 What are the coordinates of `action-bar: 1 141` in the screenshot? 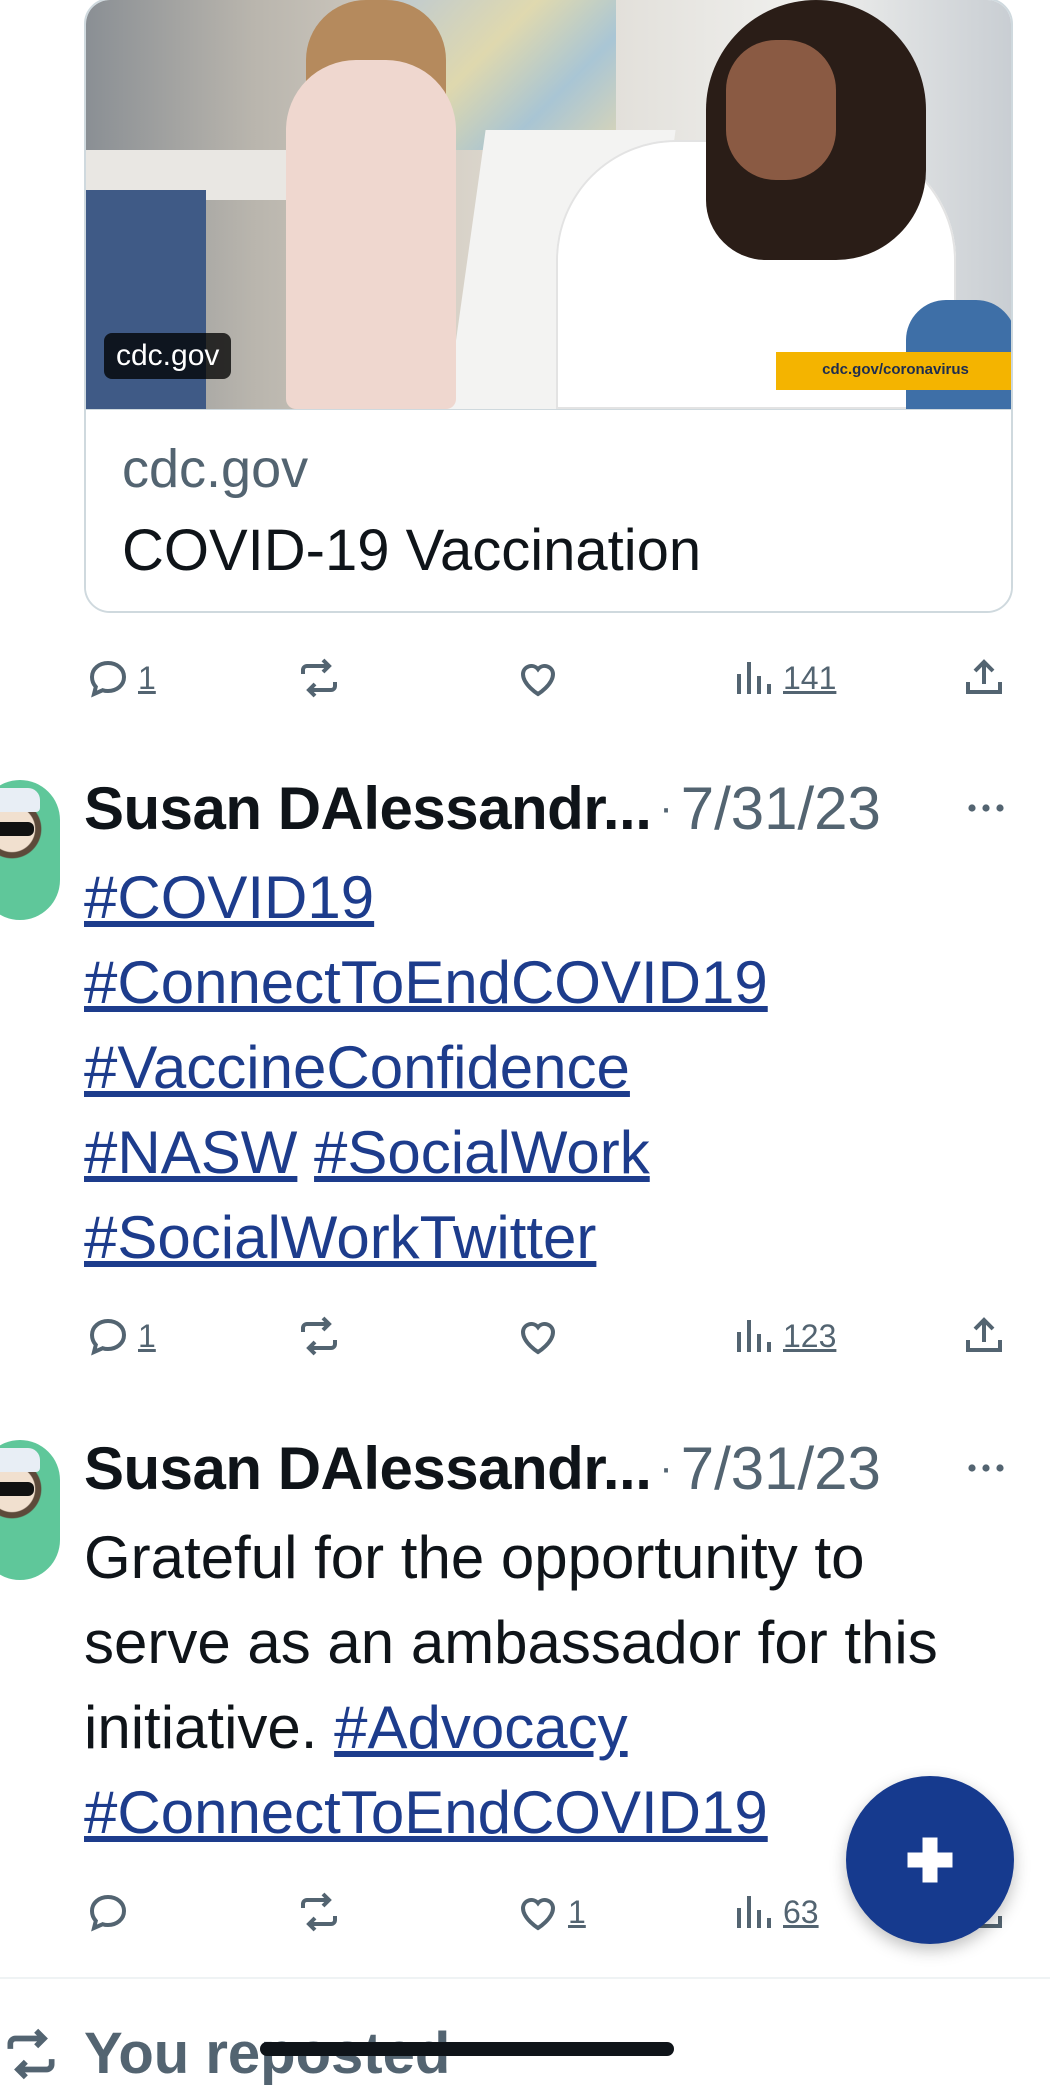 It's located at (549, 678).